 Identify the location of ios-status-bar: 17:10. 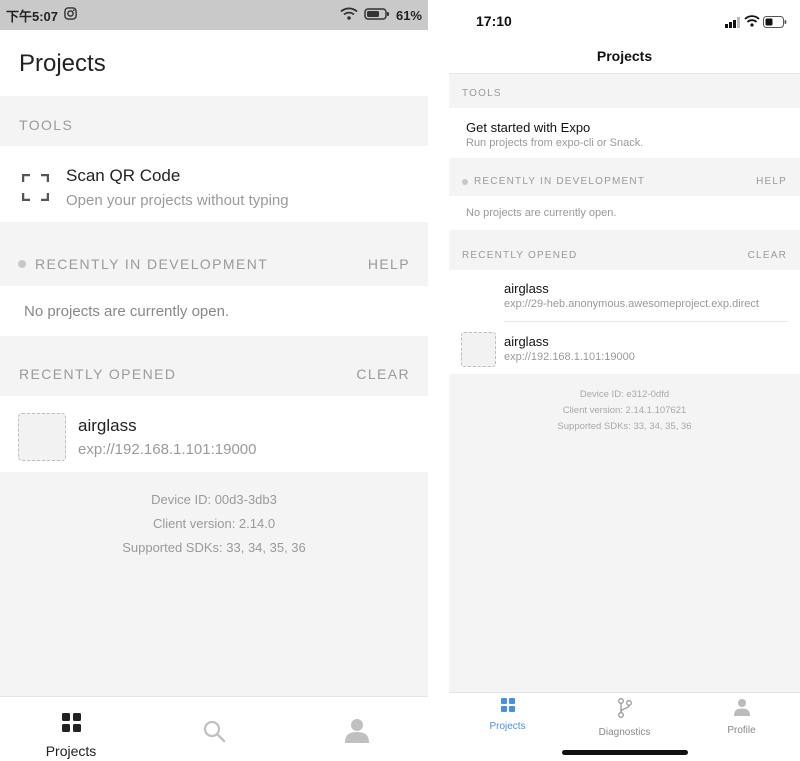
(624, 21).